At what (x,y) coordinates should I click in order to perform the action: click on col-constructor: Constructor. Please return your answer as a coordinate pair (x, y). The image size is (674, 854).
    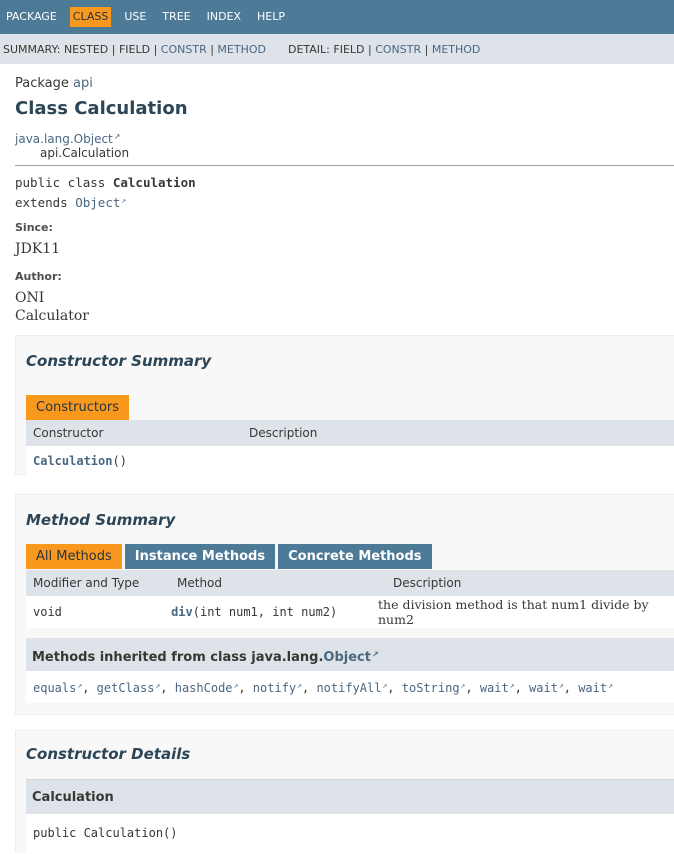
    Looking at the image, I should click on (68, 433).